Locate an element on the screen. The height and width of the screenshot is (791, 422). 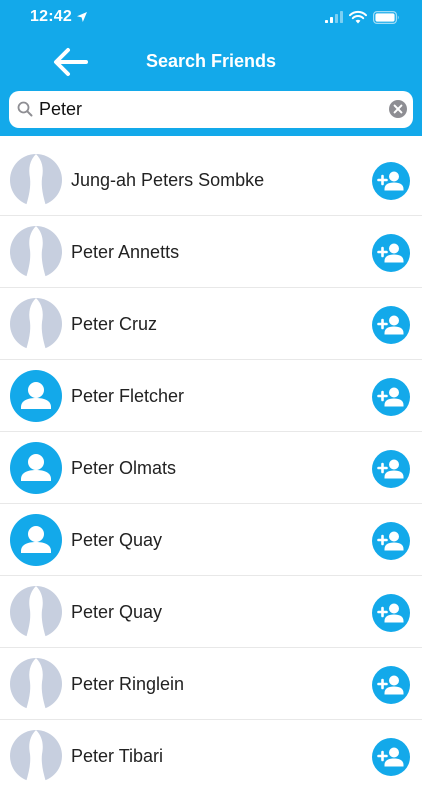
result-row: Peter Cruz is located at coordinates (211, 324).